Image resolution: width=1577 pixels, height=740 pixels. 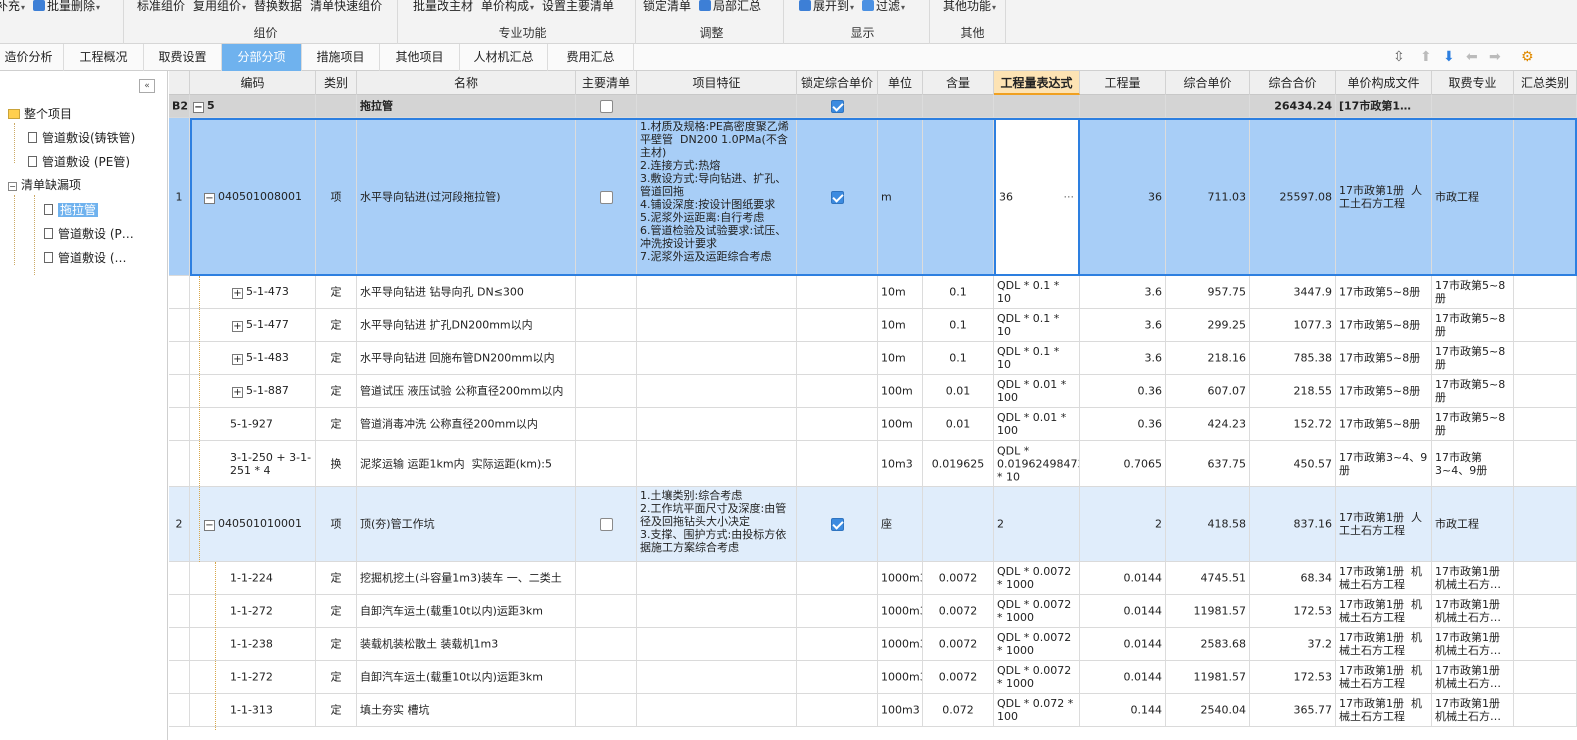 I want to click on column-header-6: 锁定综合单价, so click(x=837, y=83).